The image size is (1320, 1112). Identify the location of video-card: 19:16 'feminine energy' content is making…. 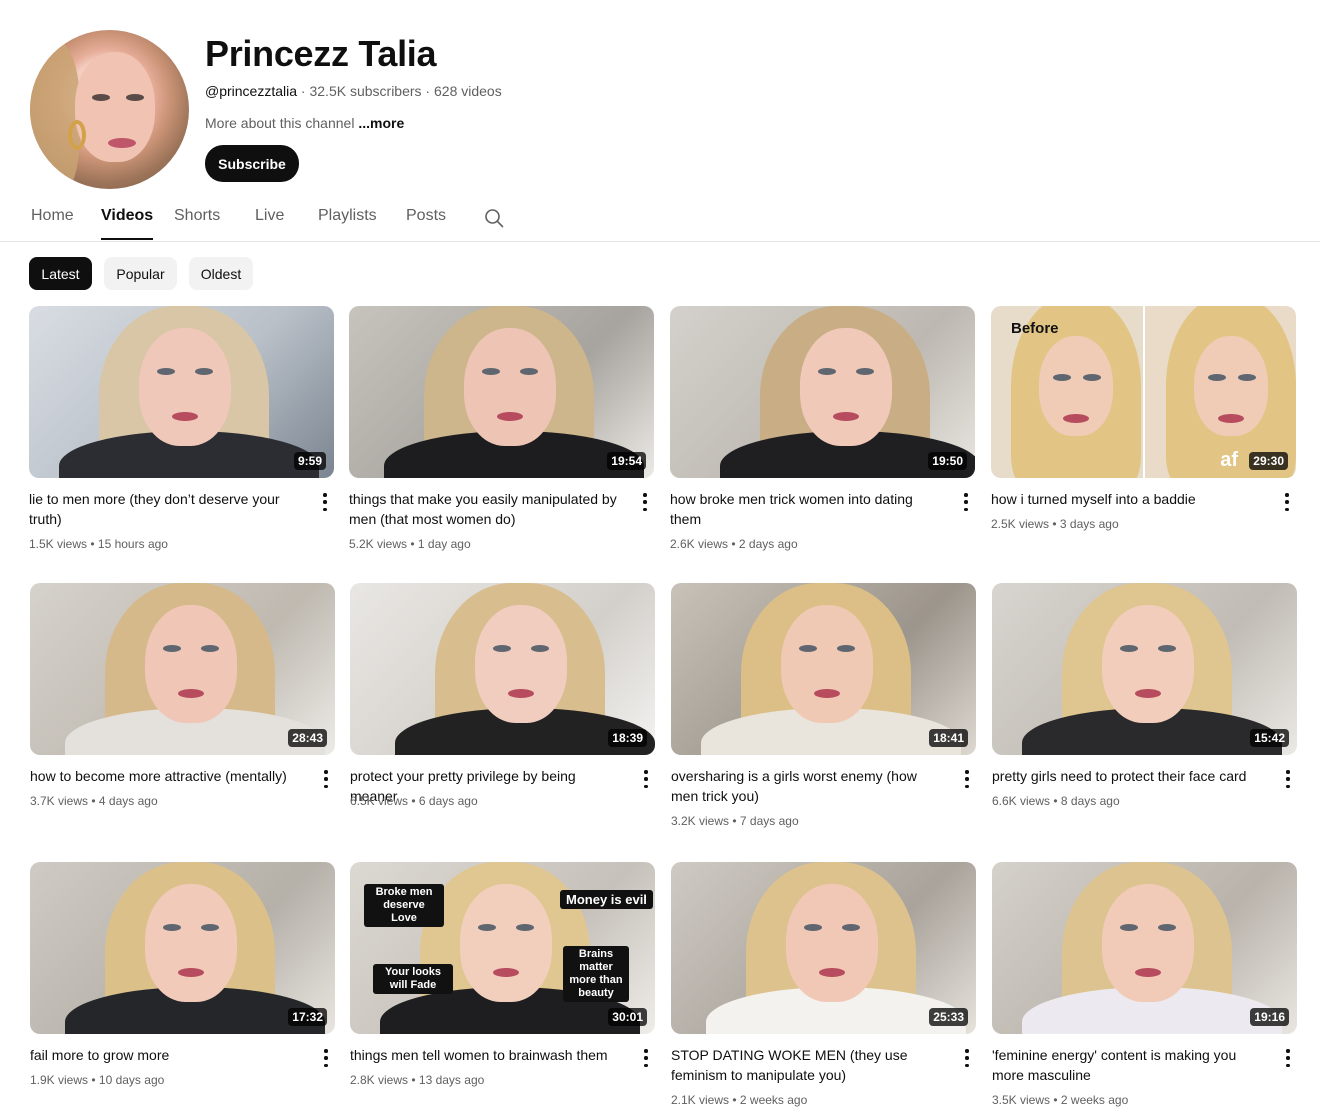
(1144, 984).